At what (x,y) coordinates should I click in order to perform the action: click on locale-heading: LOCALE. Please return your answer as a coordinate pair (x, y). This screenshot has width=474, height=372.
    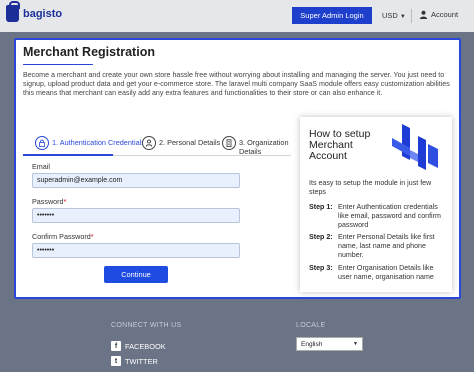
    Looking at the image, I should click on (311, 325).